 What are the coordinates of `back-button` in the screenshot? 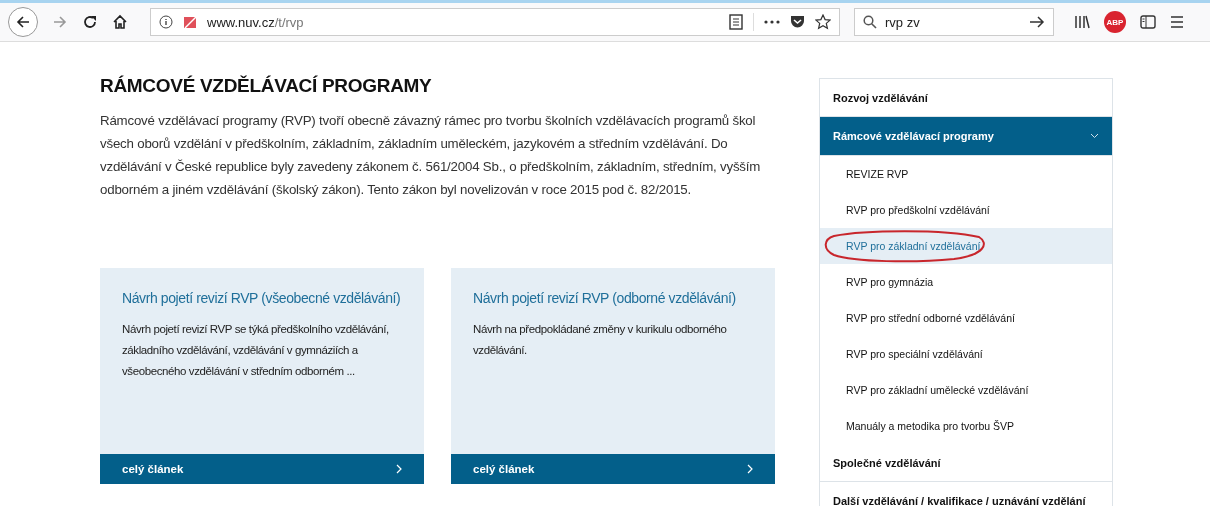 It's located at (23, 22).